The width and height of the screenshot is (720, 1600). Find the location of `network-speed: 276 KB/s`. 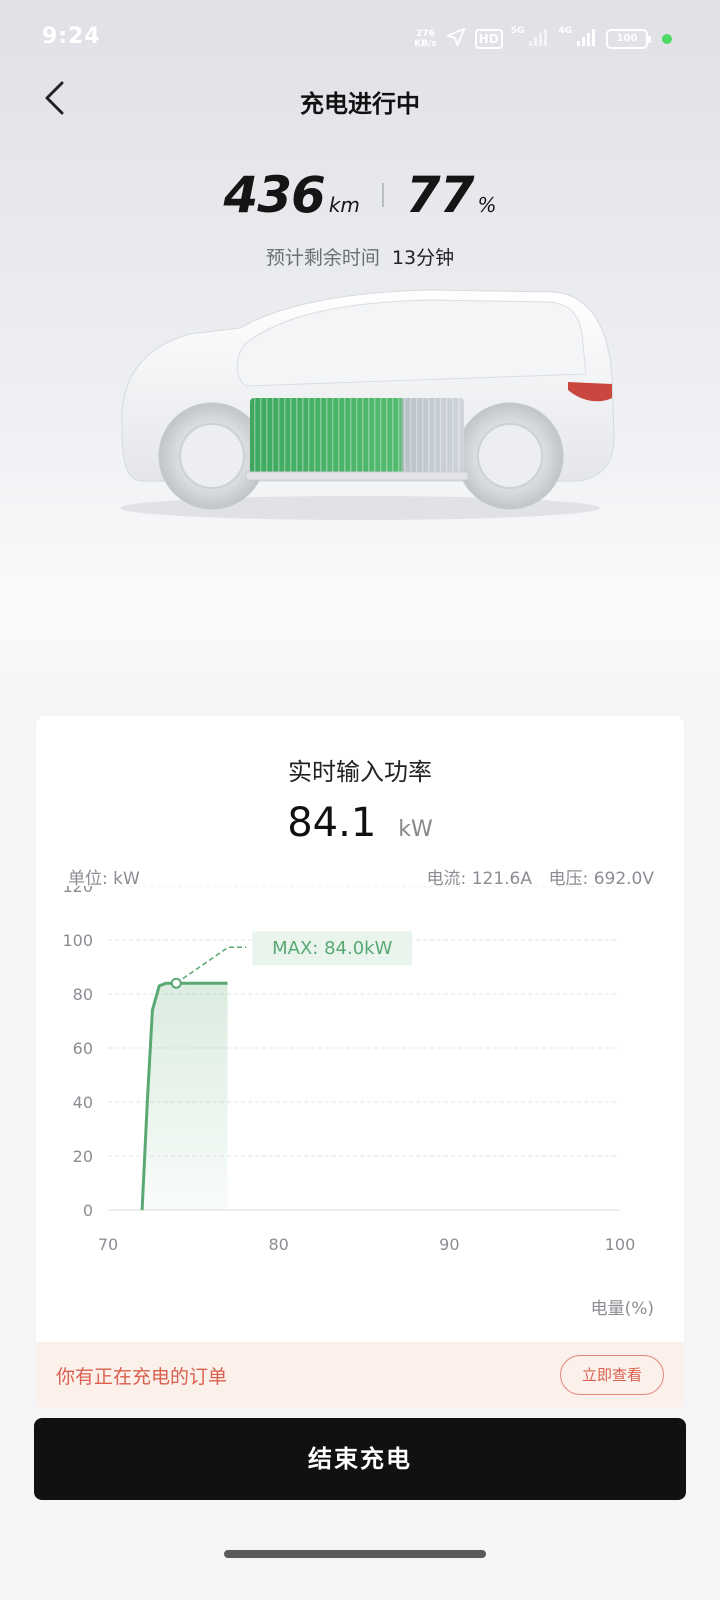

network-speed: 276 KB/s is located at coordinates (425, 39).